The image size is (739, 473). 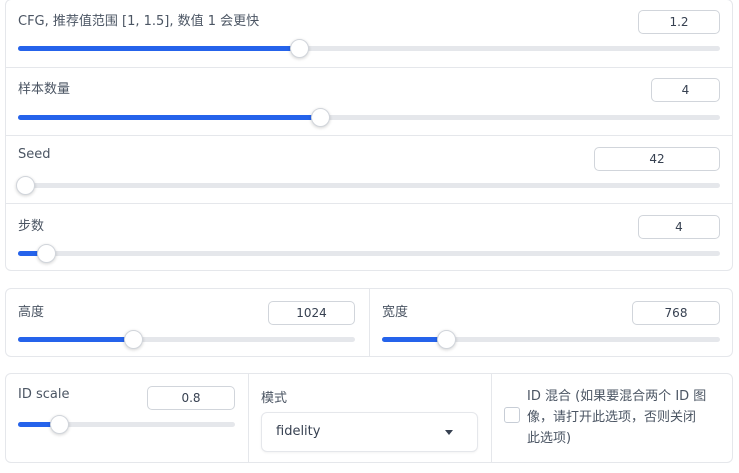 I want to click on id-mix-checkbox, so click(x=512, y=415).